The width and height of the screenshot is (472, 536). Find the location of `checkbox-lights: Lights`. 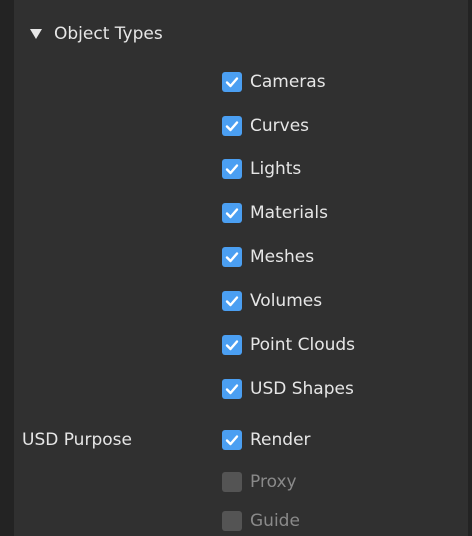

checkbox-lights: Lights is located at coordinates (261, 169).